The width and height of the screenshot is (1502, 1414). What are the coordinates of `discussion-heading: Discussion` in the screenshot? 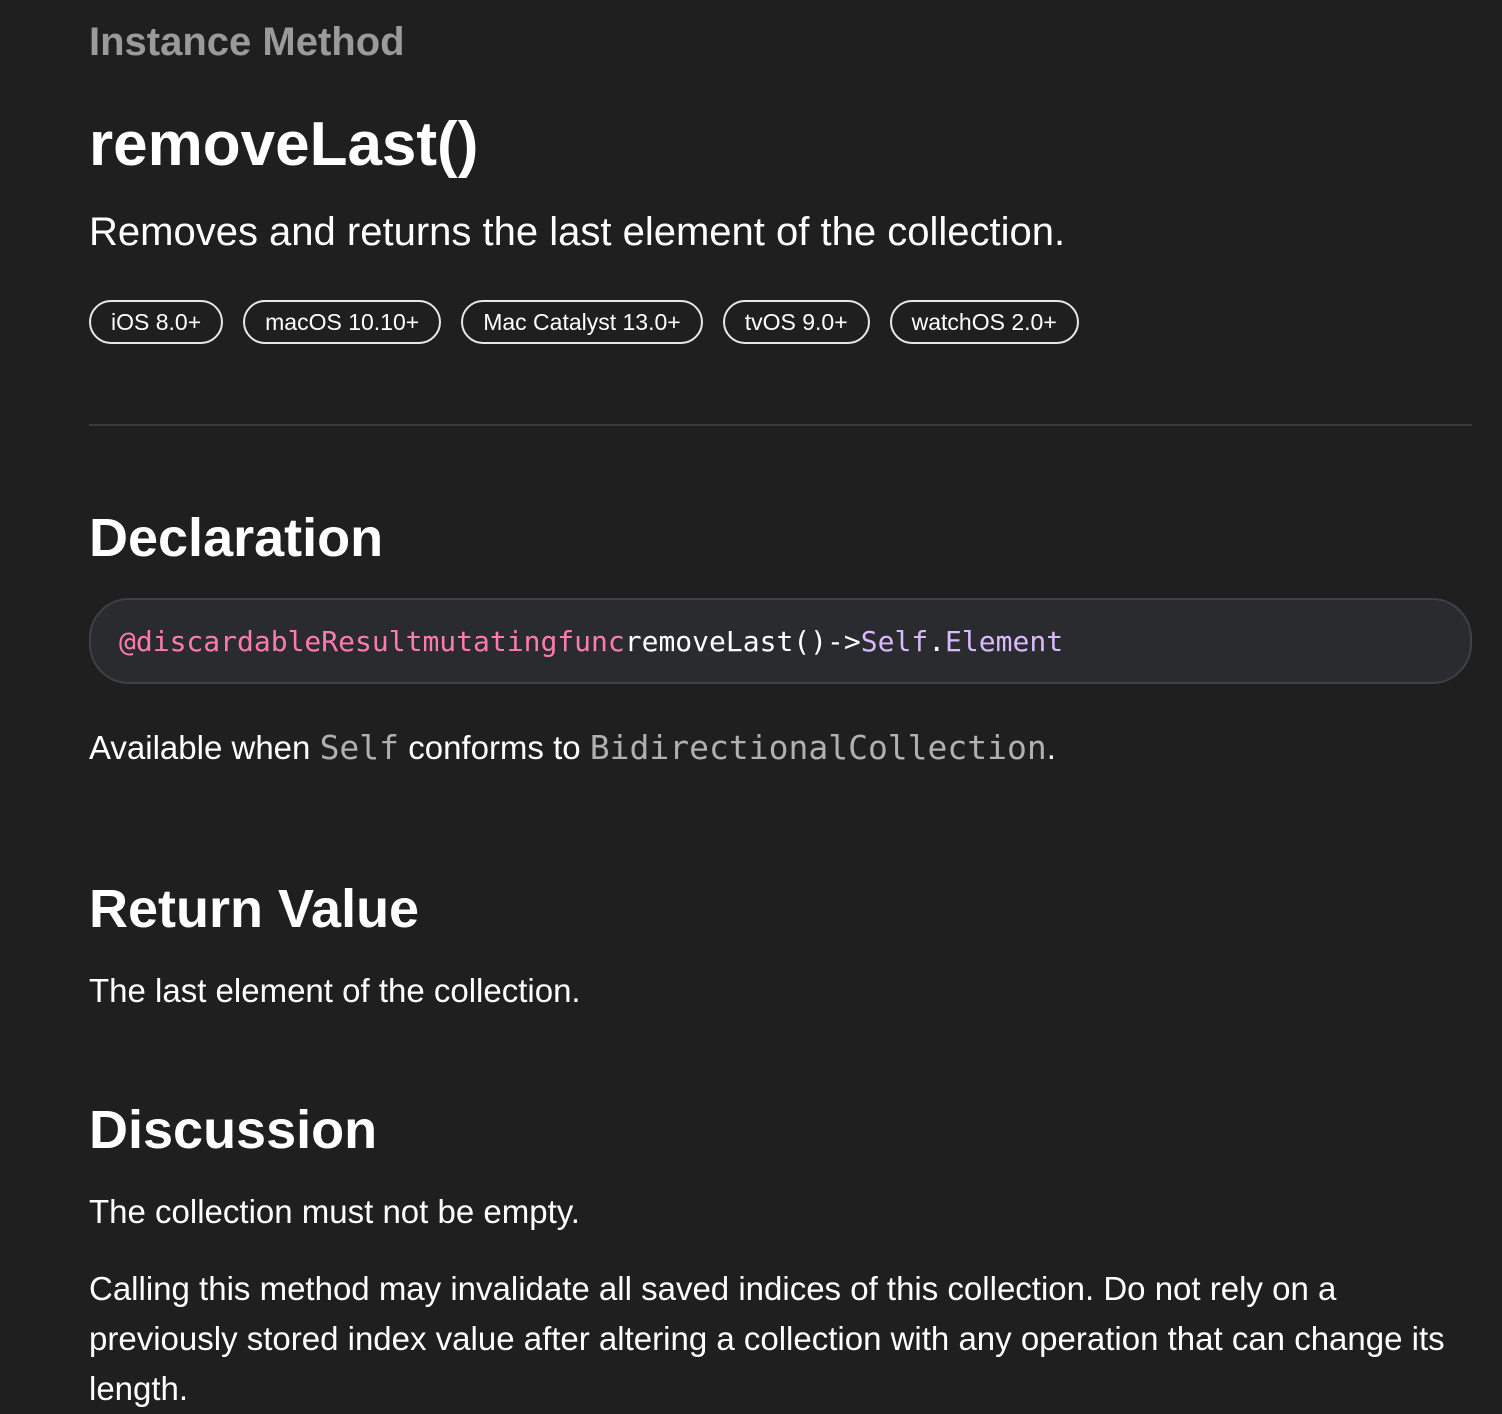 It's located at (233, 1130).